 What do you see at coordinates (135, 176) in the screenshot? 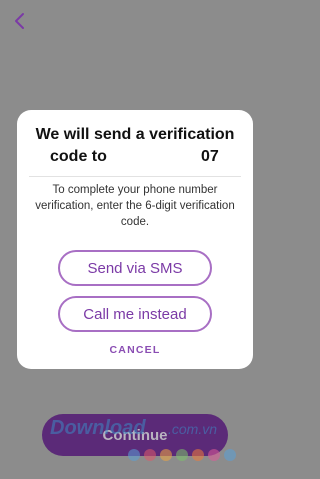
I see `dialog-divider` at bounding box center [135, 176].